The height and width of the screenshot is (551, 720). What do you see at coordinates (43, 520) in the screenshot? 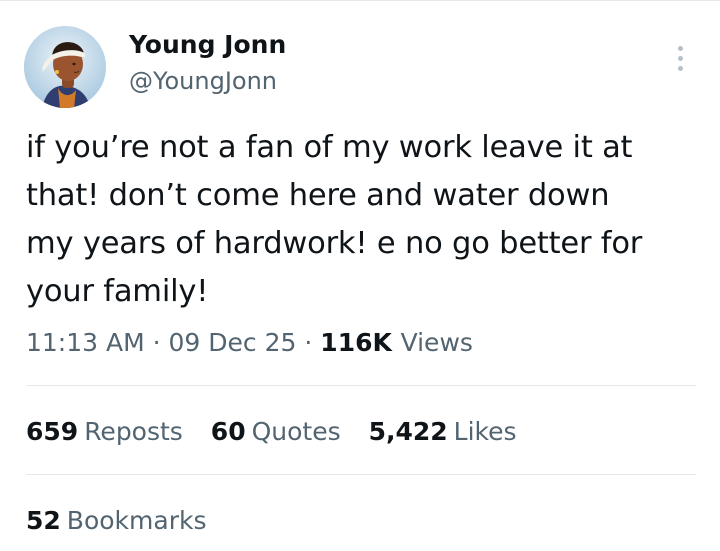
I see `bookmarks-count: 52` at bounding box center [43, 520].